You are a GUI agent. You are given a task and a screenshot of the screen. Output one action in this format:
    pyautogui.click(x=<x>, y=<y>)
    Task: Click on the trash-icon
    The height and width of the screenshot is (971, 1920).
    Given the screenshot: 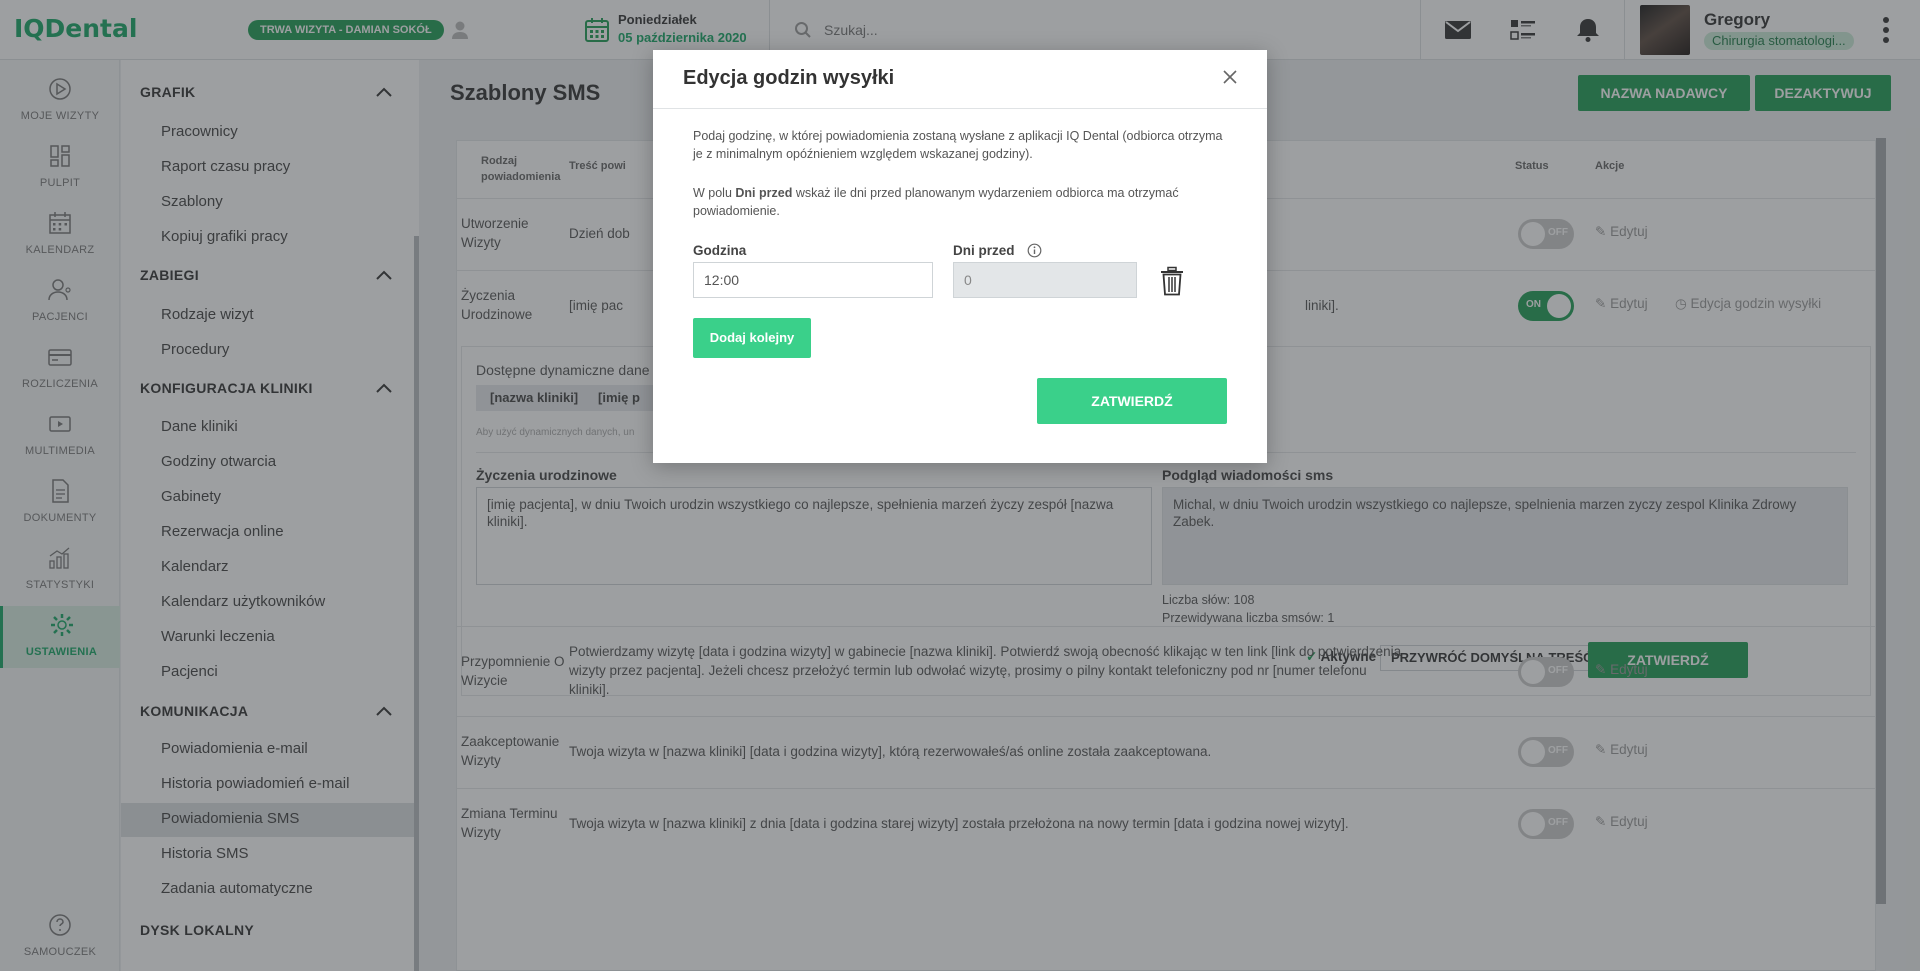 What is the action you would take?
    pyautogui.click(x=1172, y=281)
    